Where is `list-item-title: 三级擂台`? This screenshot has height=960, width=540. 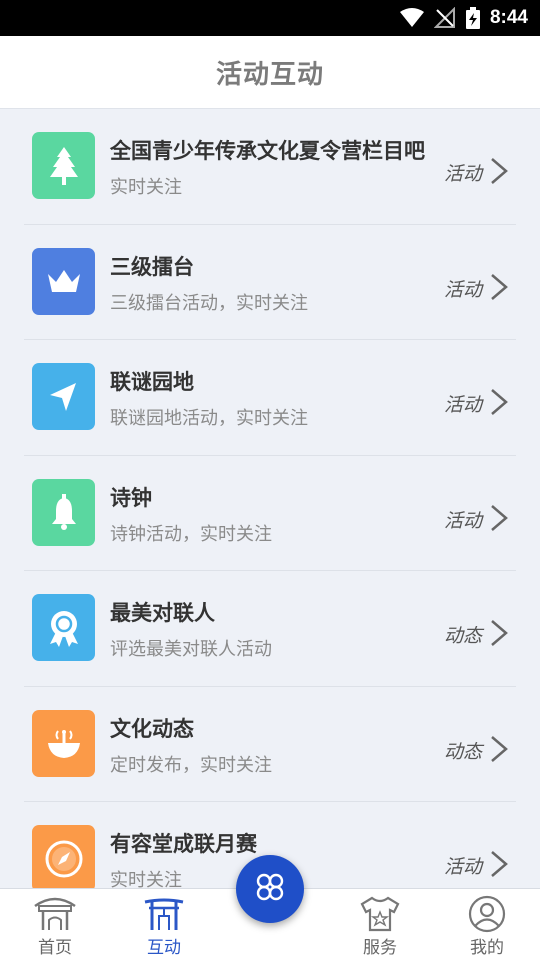
list-item-title: 三级擂台 is located at coordinates (152, 266).